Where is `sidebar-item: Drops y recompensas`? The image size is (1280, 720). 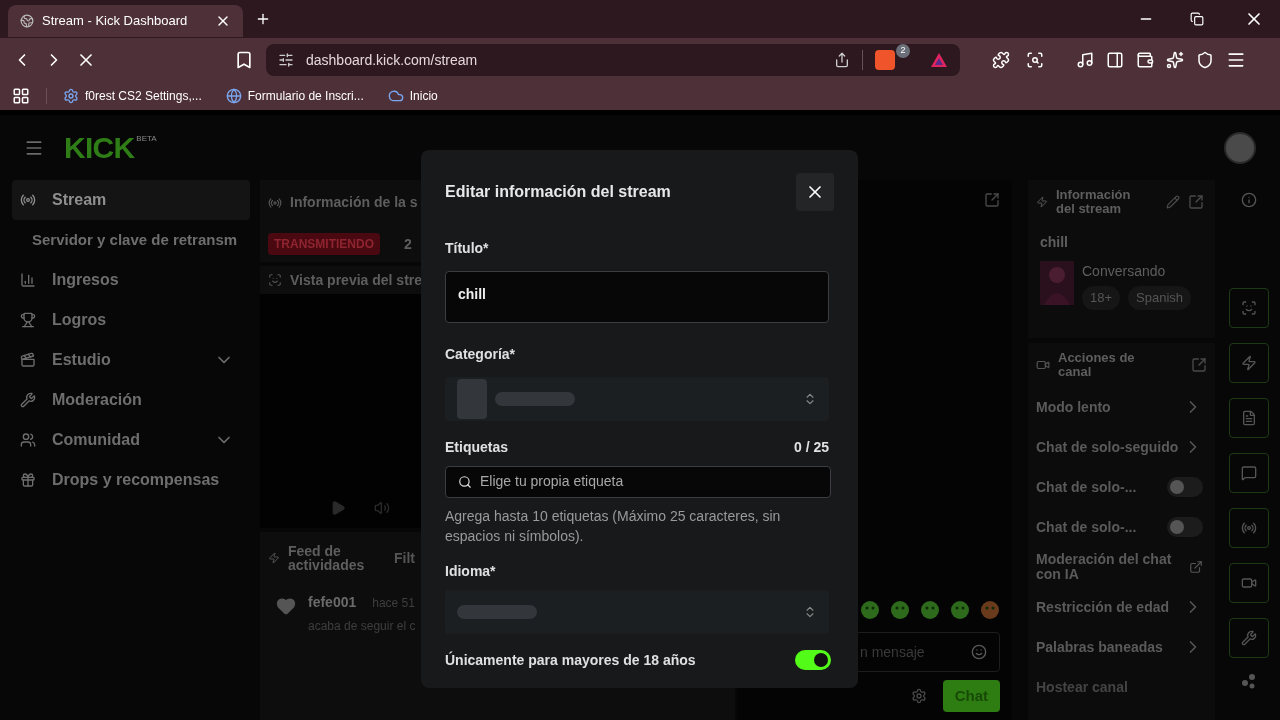 sidebar-item: Drops y recompensas is located at coordinates (131, 480).